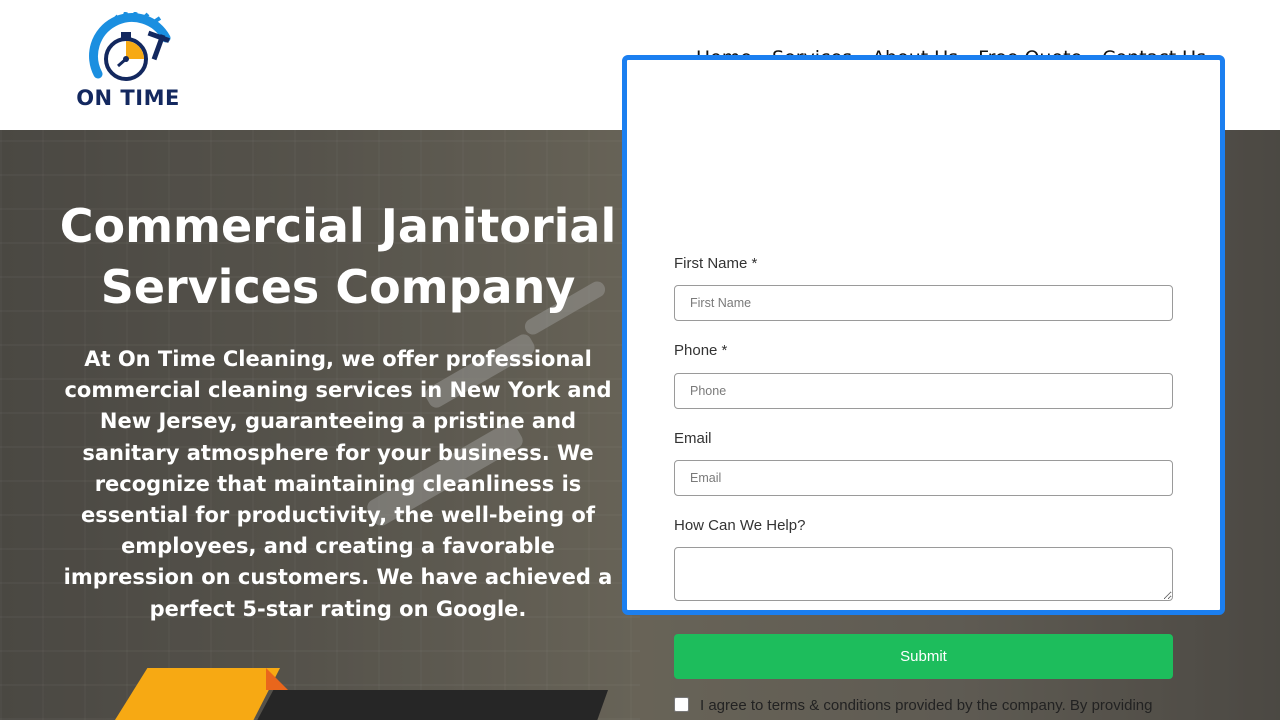 This screenshot has height=720, width=1280. What do you see at coordinates (128, 98) in the screenshot?
I see `logo-wordmark: ON TIME` at bounding box center [128, 98].